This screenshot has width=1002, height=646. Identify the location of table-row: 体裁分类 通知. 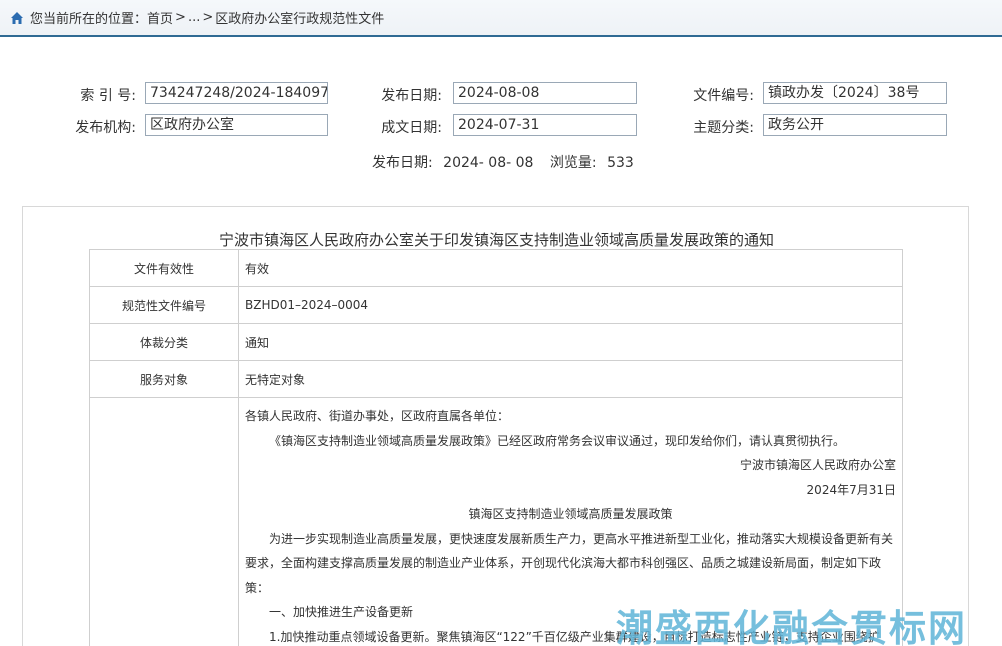
(496, 342).